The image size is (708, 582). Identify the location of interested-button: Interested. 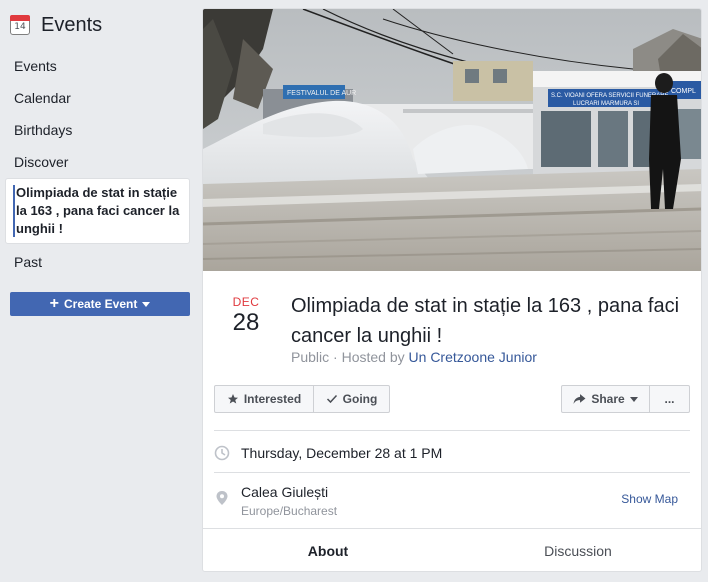
(264, 399).